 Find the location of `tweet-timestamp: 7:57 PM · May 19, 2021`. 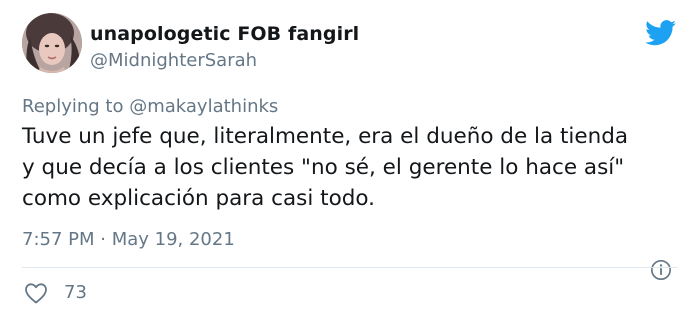

tweet-timestamp: 7:57 PM · May 19, 2021 is located at coordinates (128, 239).